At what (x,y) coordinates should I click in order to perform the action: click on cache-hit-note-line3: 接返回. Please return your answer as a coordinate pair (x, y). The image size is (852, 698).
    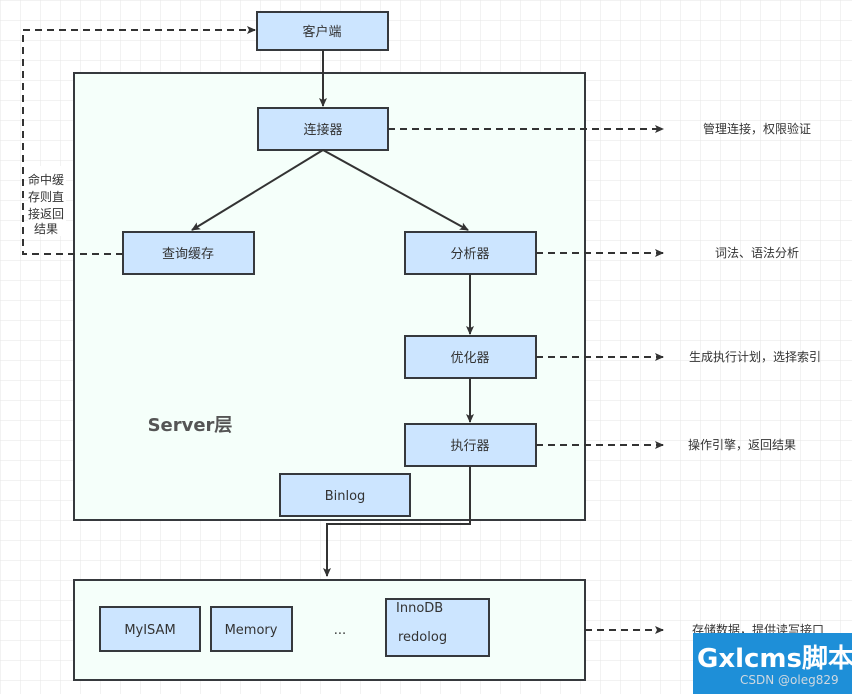
    Looking at the image, I should click on (46, 213).